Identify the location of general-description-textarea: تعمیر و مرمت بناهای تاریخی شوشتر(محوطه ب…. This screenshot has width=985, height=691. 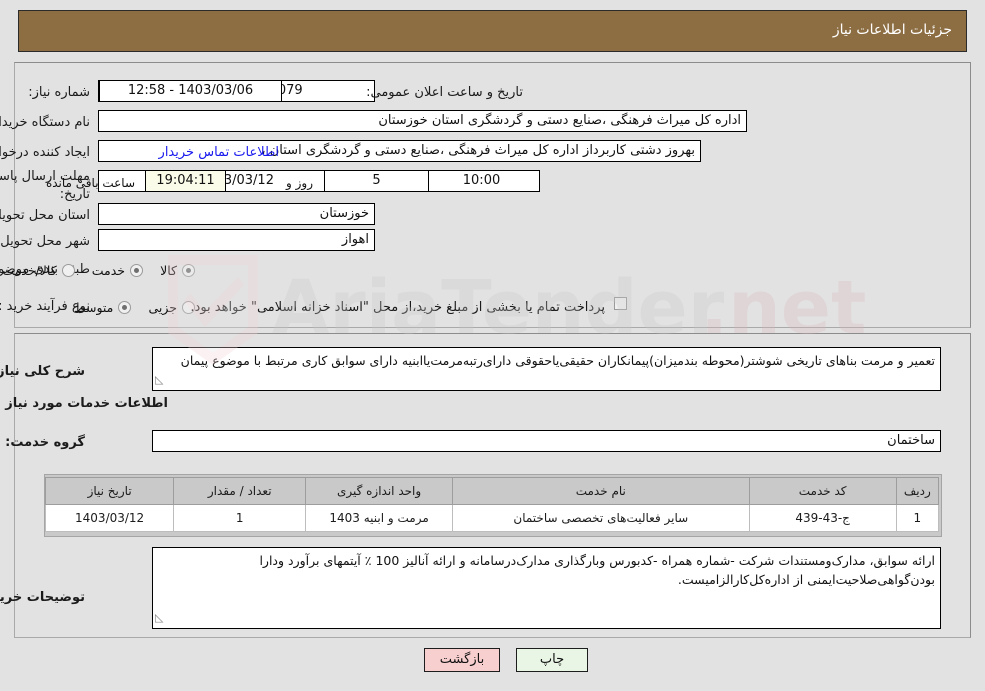
(546, 369).